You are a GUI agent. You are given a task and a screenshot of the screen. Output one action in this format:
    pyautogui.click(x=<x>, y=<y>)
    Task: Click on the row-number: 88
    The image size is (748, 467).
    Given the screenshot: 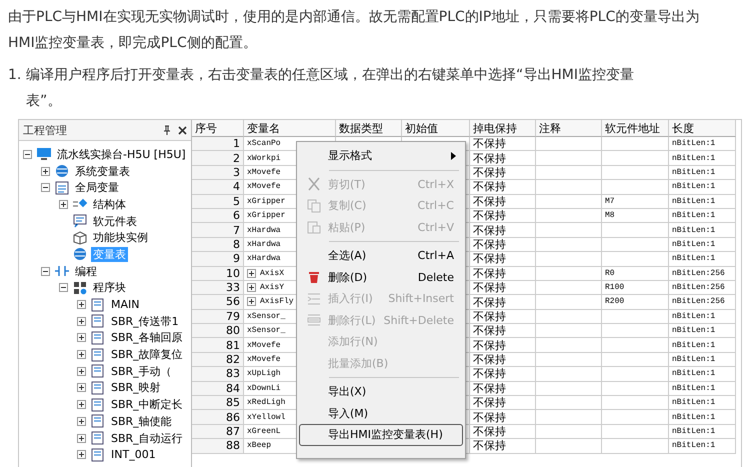 What is the action you would take?
    pyautogui.click(x=218, y=446)
    